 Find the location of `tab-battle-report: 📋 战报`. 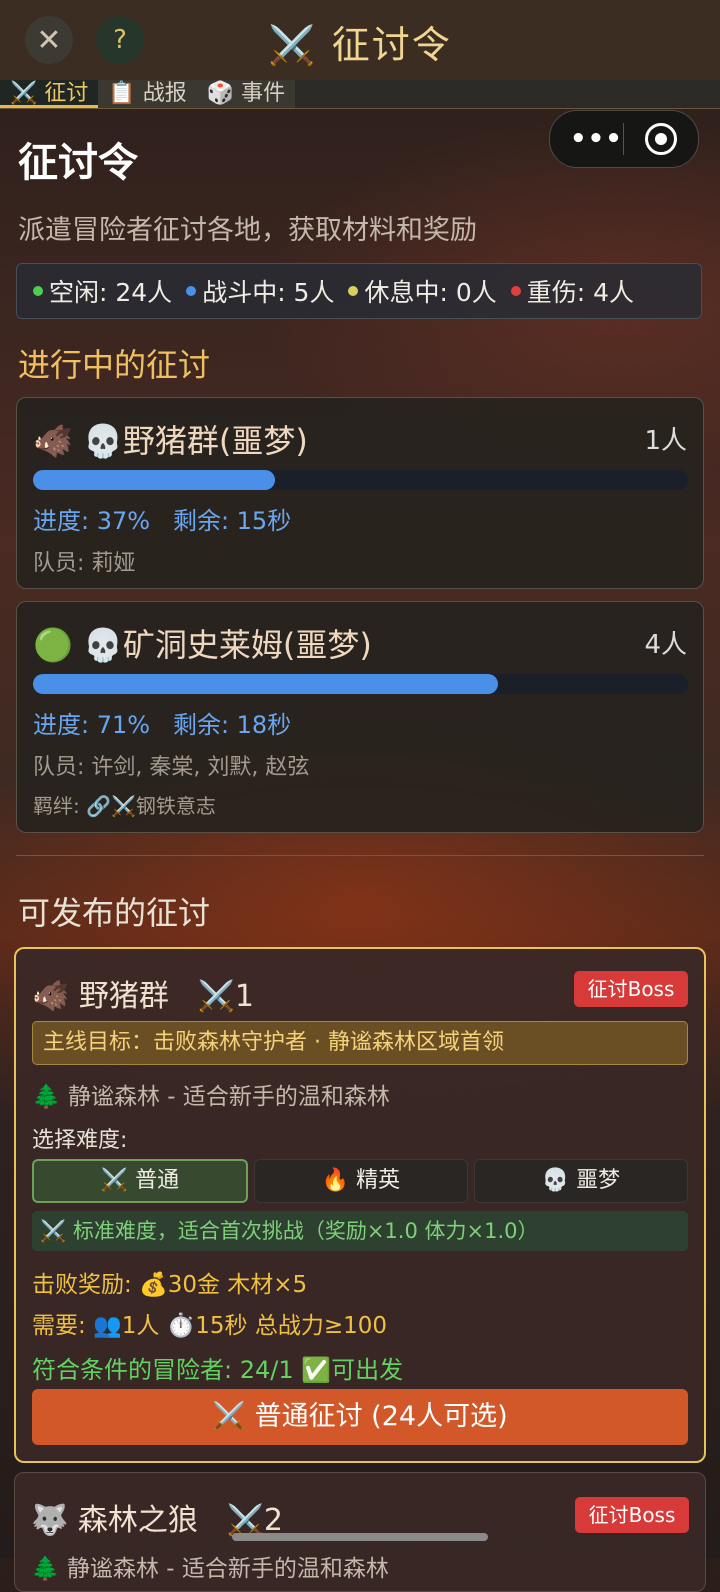

tab-battle-report: 📋 战报 is located at coordinates (147, 94).